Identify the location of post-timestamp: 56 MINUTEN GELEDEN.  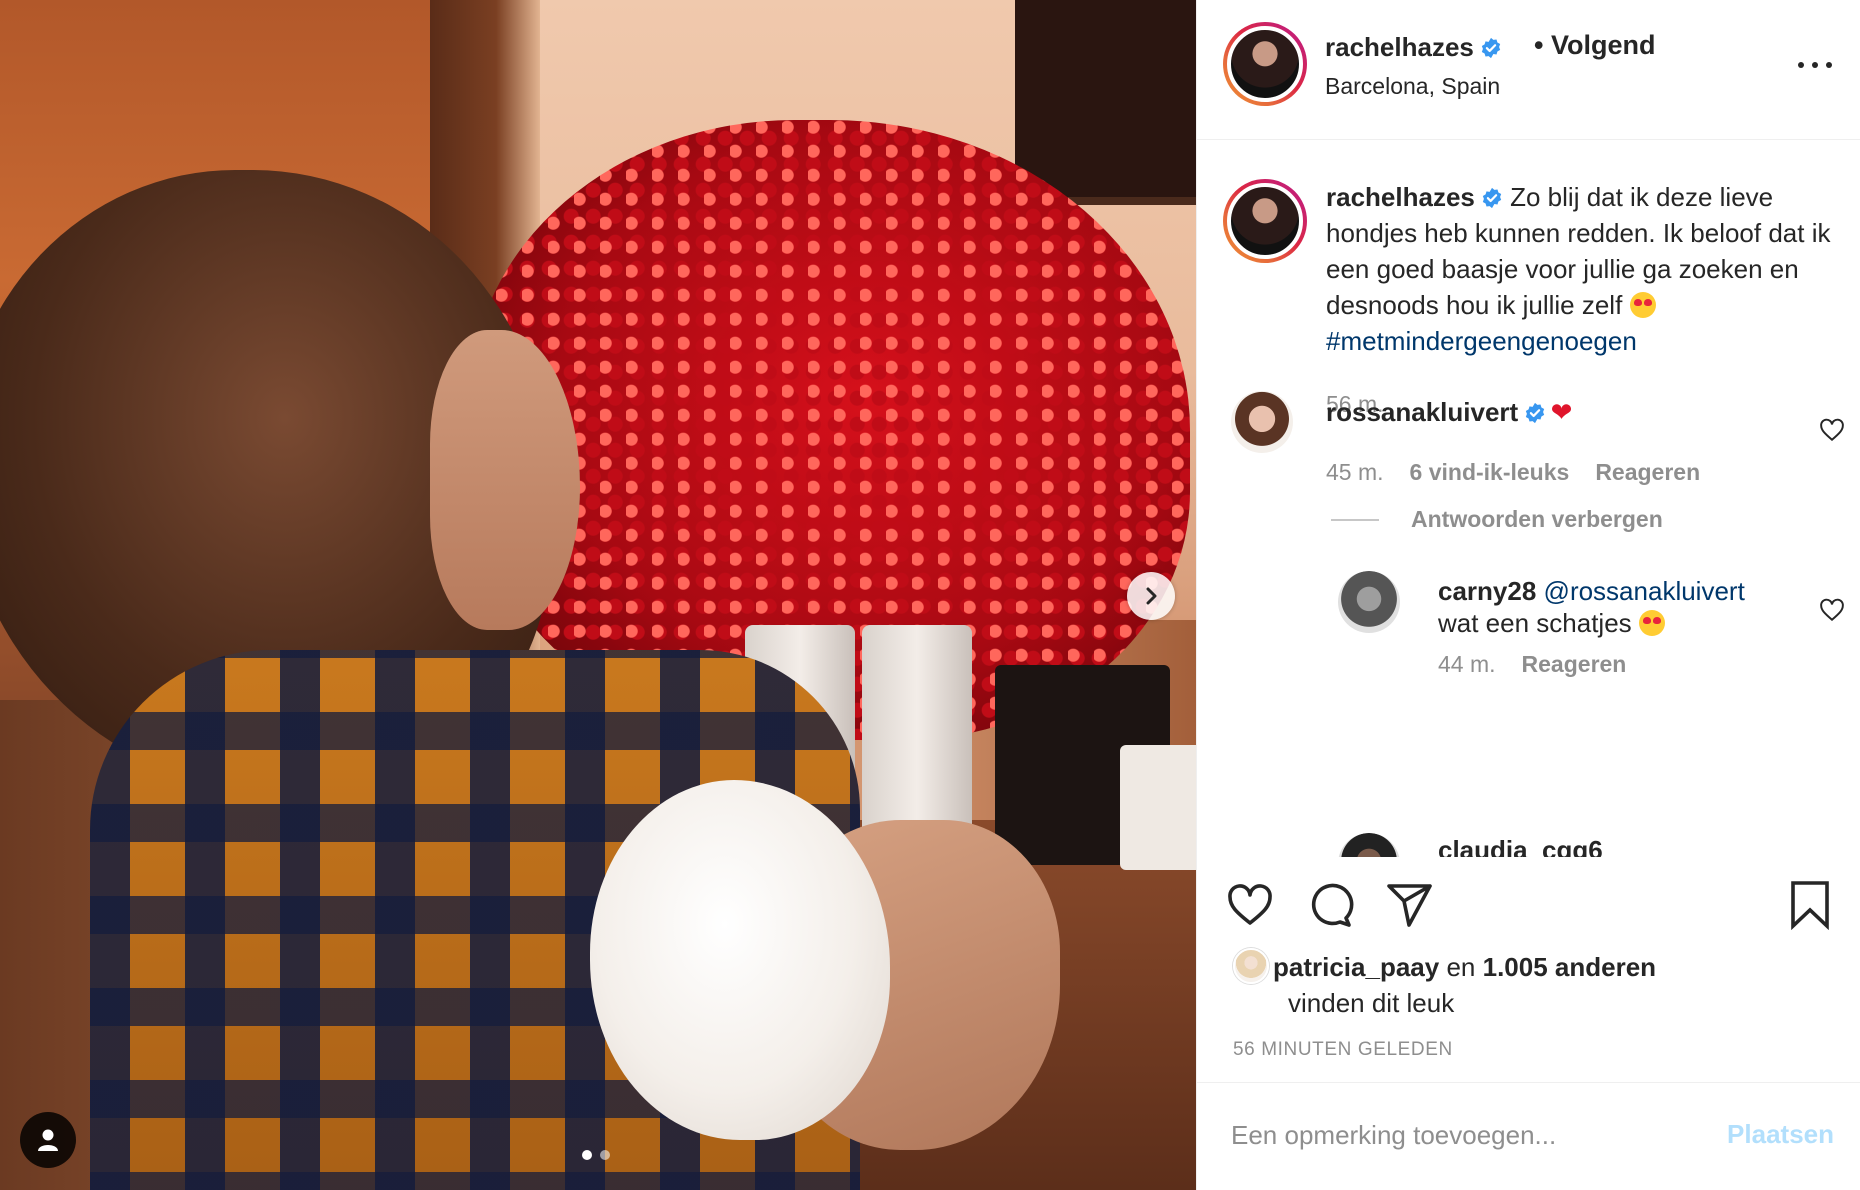
(1343, 1050).